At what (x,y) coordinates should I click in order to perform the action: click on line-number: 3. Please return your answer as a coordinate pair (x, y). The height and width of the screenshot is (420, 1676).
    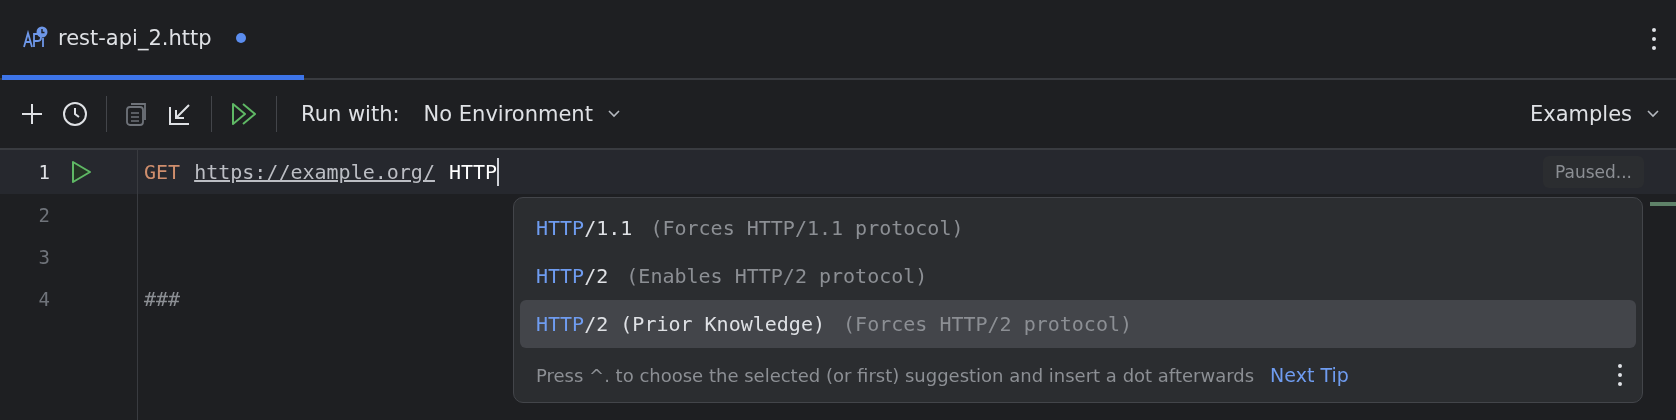
    Looking at the image, I should click on (43, 257).